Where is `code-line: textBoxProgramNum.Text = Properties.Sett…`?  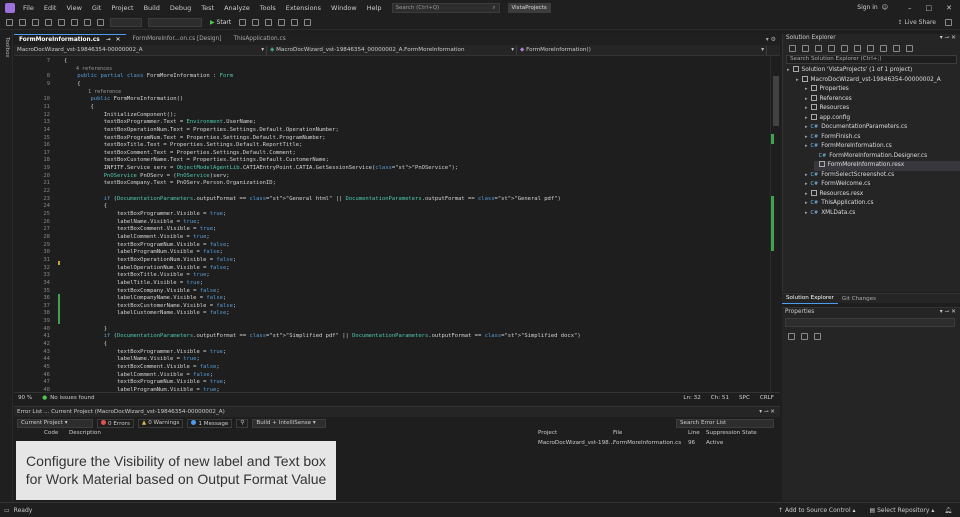
code-line: textBoxProgramNum.Text = Properties.Sett… is located at coordinates (414, 139).